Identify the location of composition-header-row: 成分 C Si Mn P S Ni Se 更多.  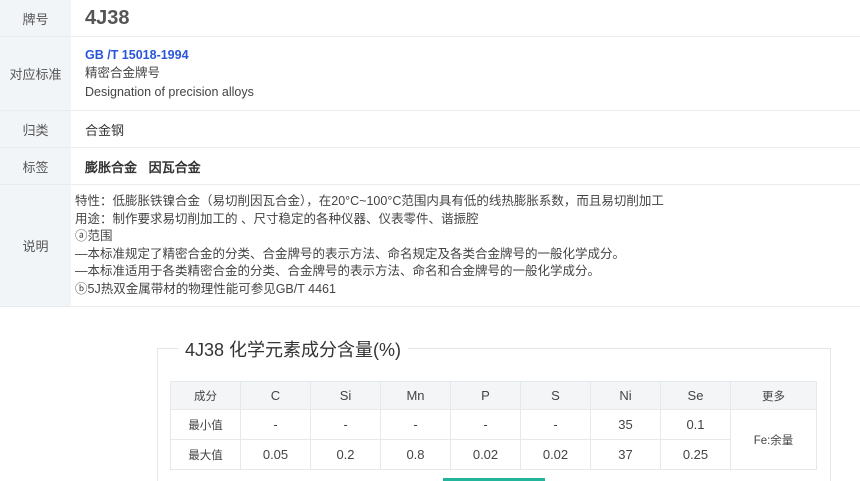
(493, 395).